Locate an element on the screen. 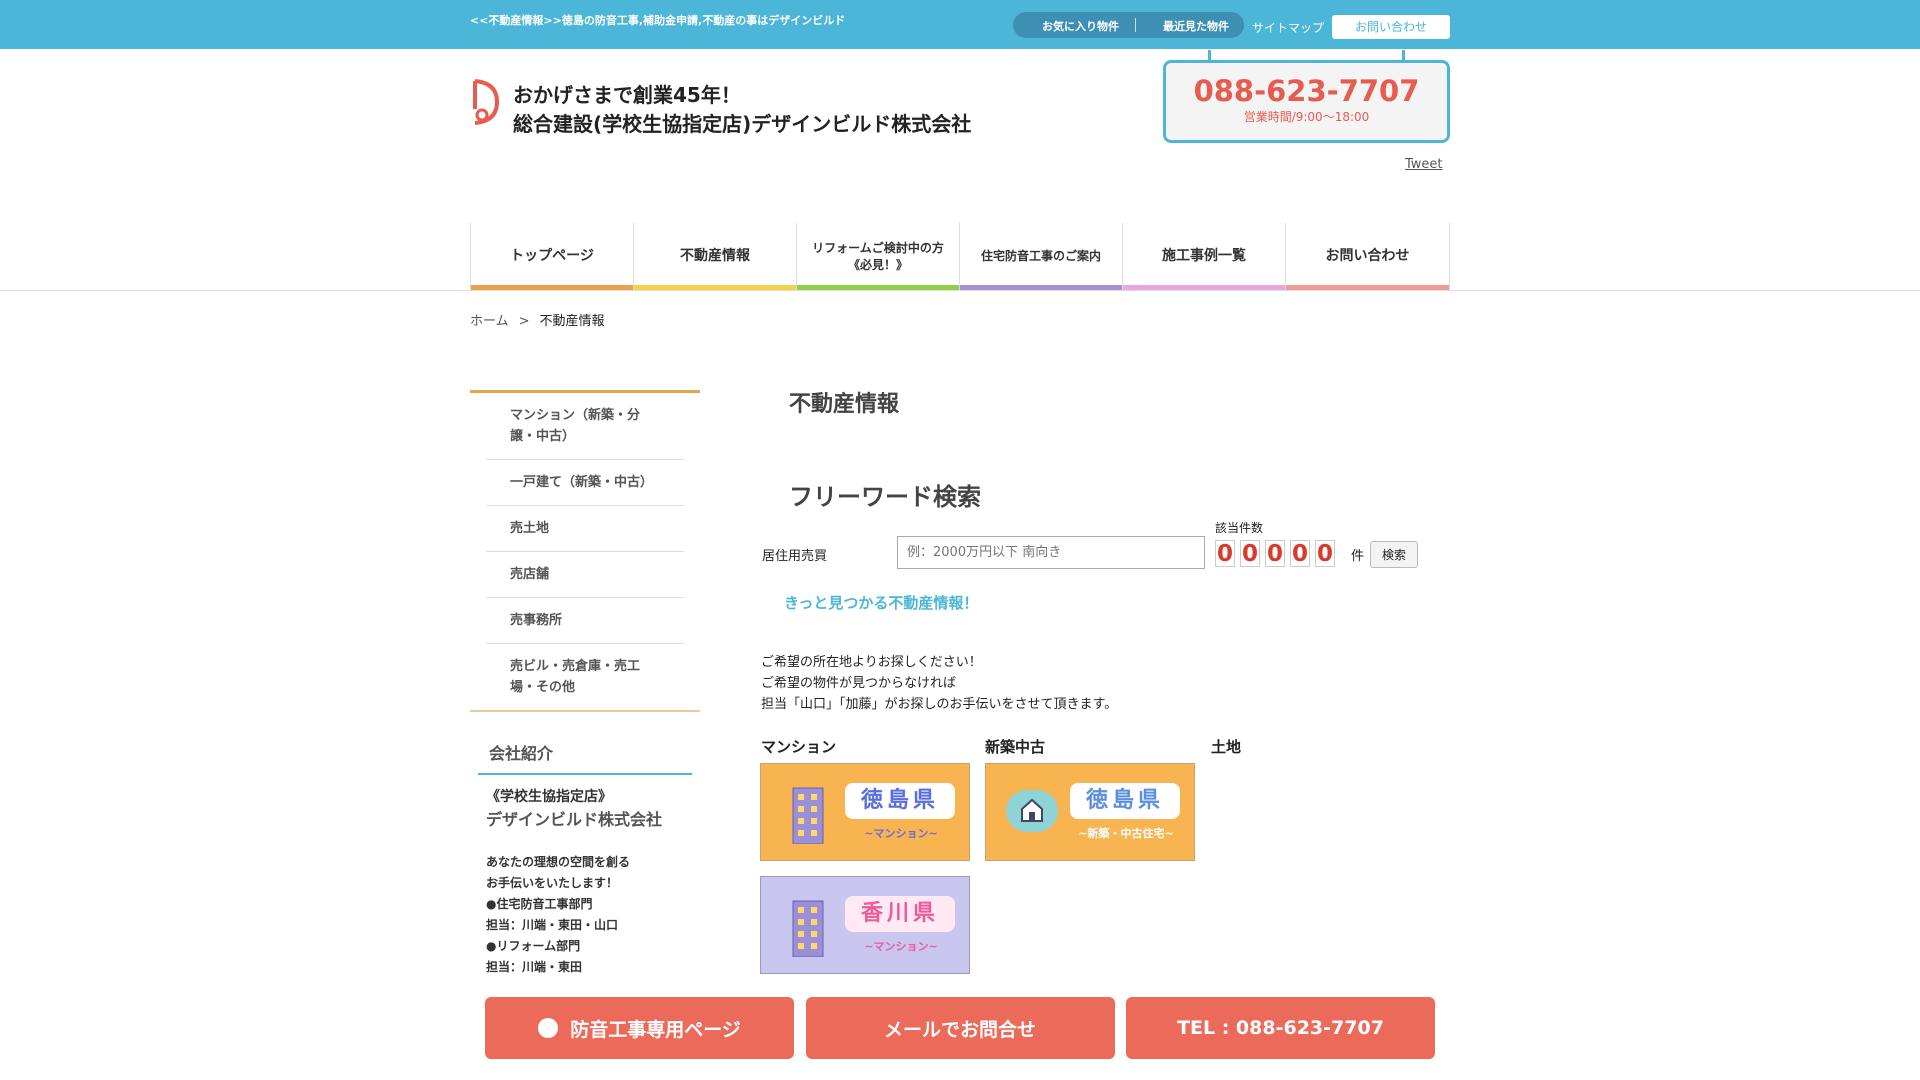 This screenshot has height=1080, width=1920. site-tagline: <<不動産情報>>徳島の防音工事,補助金申請,不動産の事はデザインビルド is located at coordinates (658, 20).